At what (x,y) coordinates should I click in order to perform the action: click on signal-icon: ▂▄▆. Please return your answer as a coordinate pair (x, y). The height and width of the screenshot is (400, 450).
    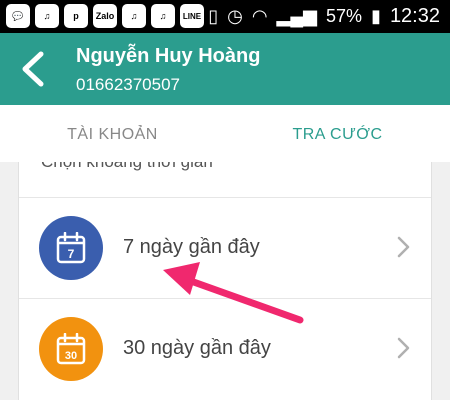
    Looking at the image, I should click on (296, 16).